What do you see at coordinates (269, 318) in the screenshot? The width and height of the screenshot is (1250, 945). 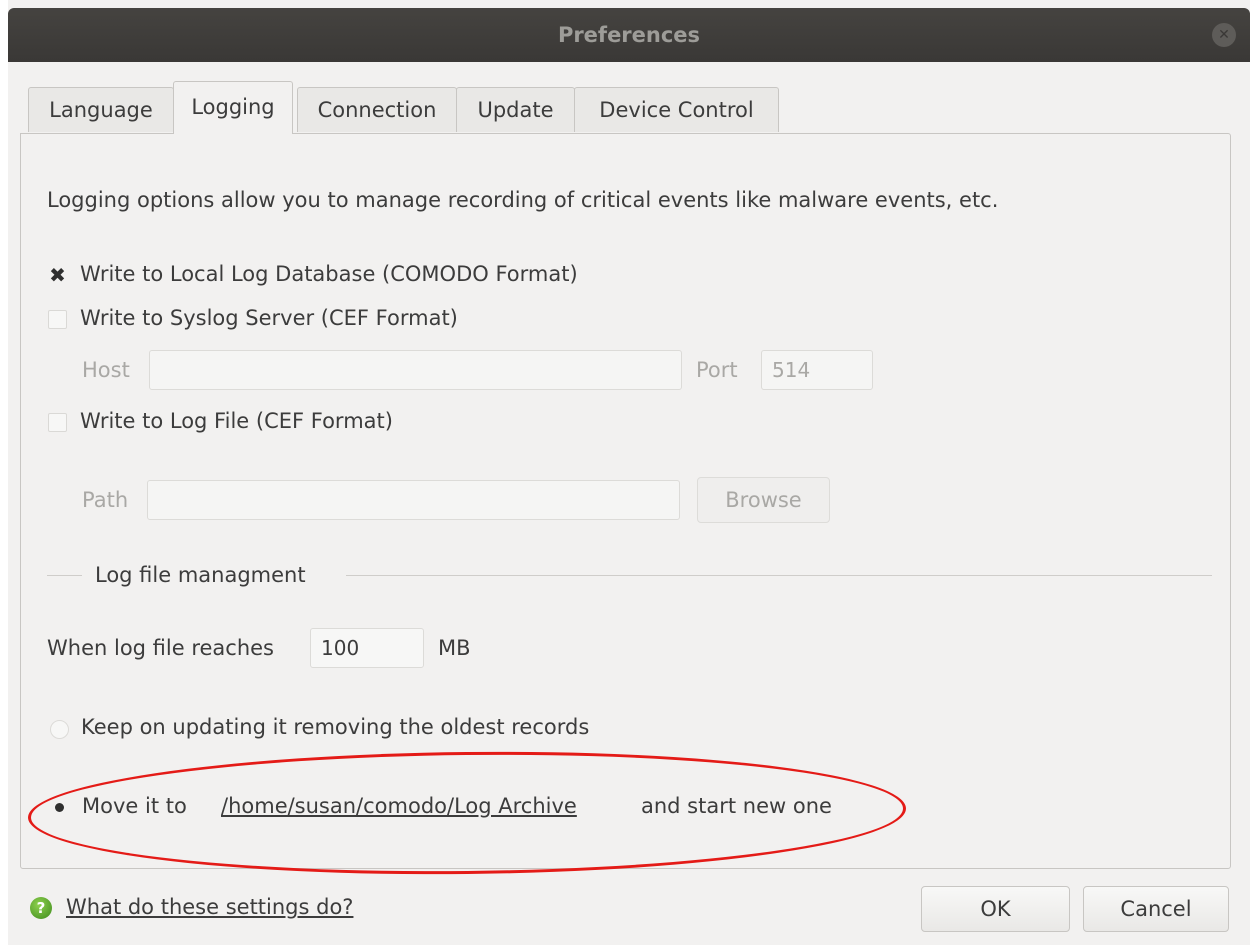 I see `syslog-label: Write to Syslog Server (CEF Format)` at bounding box center [269, 318].